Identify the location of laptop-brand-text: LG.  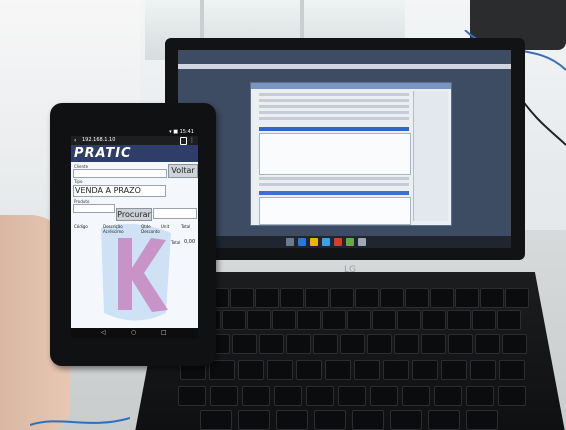
(350, 269).